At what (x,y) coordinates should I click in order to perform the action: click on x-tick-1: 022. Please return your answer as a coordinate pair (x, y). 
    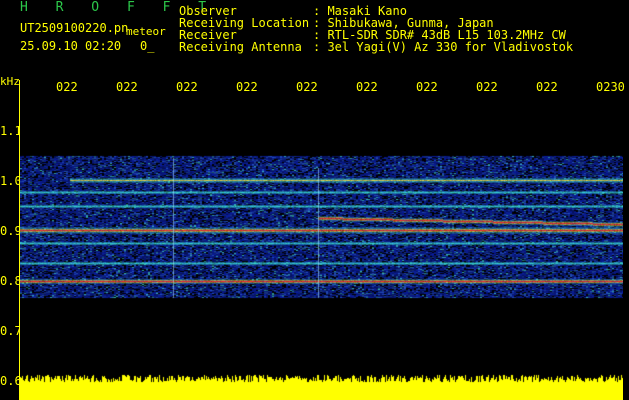
    Looking at the image, I should click on (67, 87).